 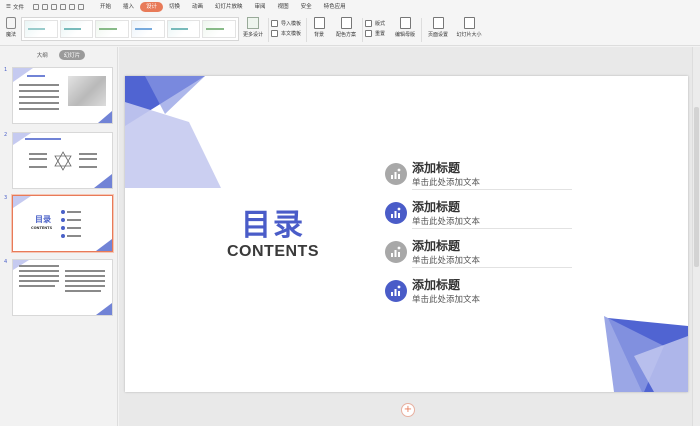 I want to click on slide-size-icon, so click(x=469, y=23).